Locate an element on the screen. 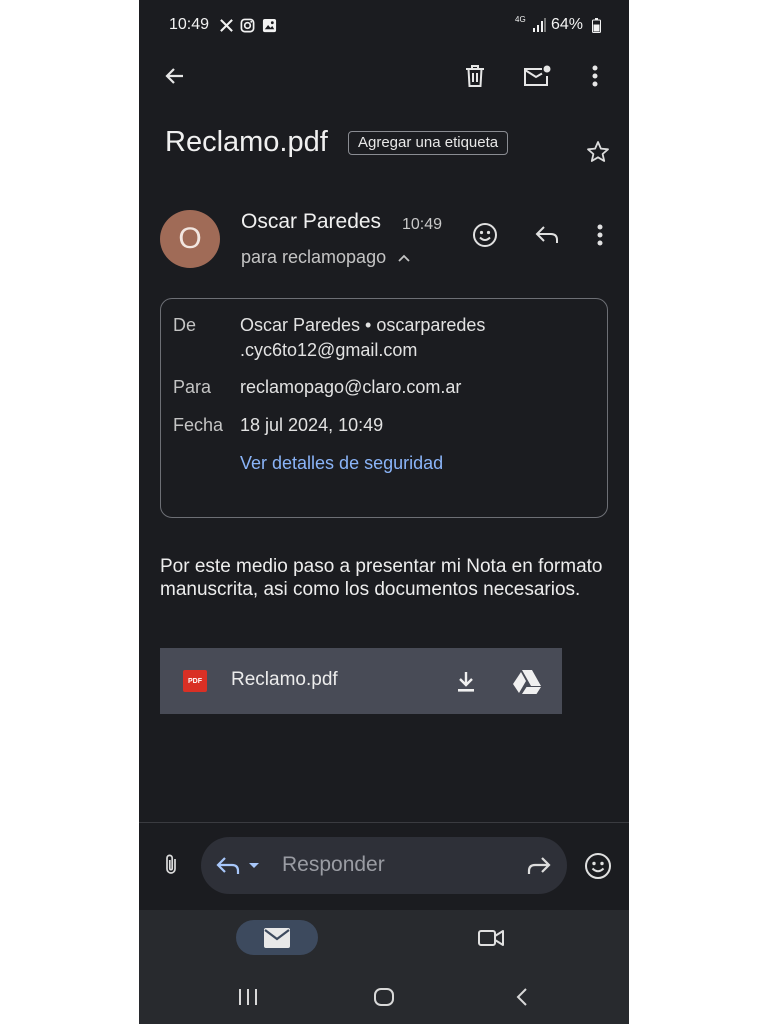 This screenshot has width=768, height=1024. forward-button is located at coordinates (538, 866).